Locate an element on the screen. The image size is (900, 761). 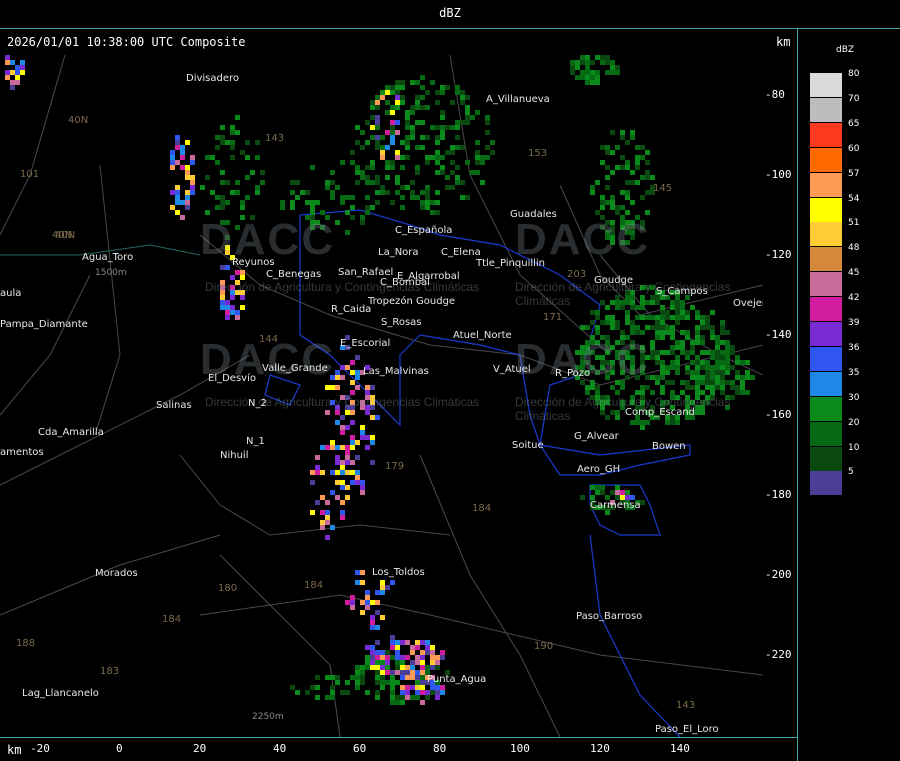
place-label: R_Pozo is located at coordinates (573, 373).